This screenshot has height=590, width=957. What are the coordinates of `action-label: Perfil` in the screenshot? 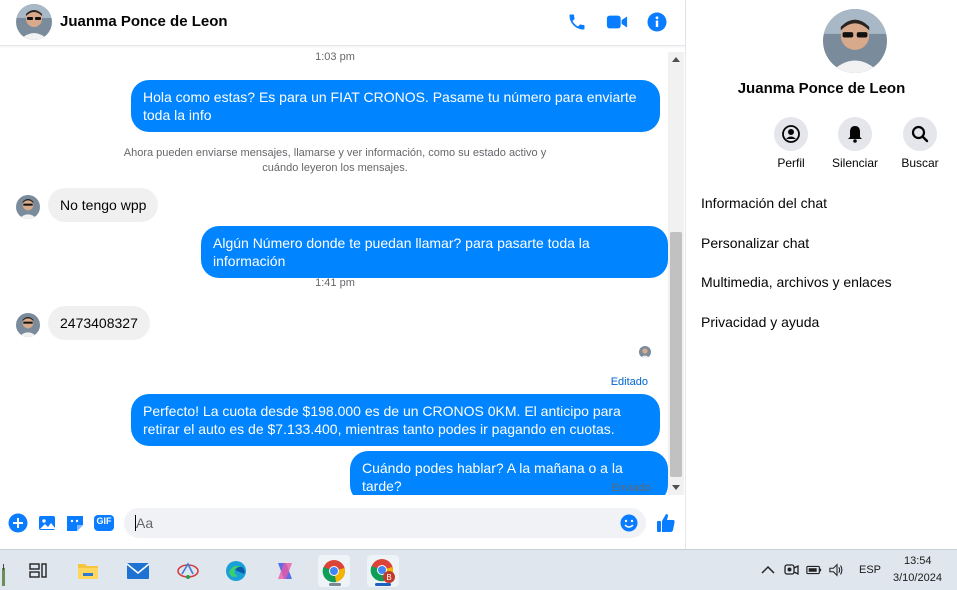 It's located at (791, 163).